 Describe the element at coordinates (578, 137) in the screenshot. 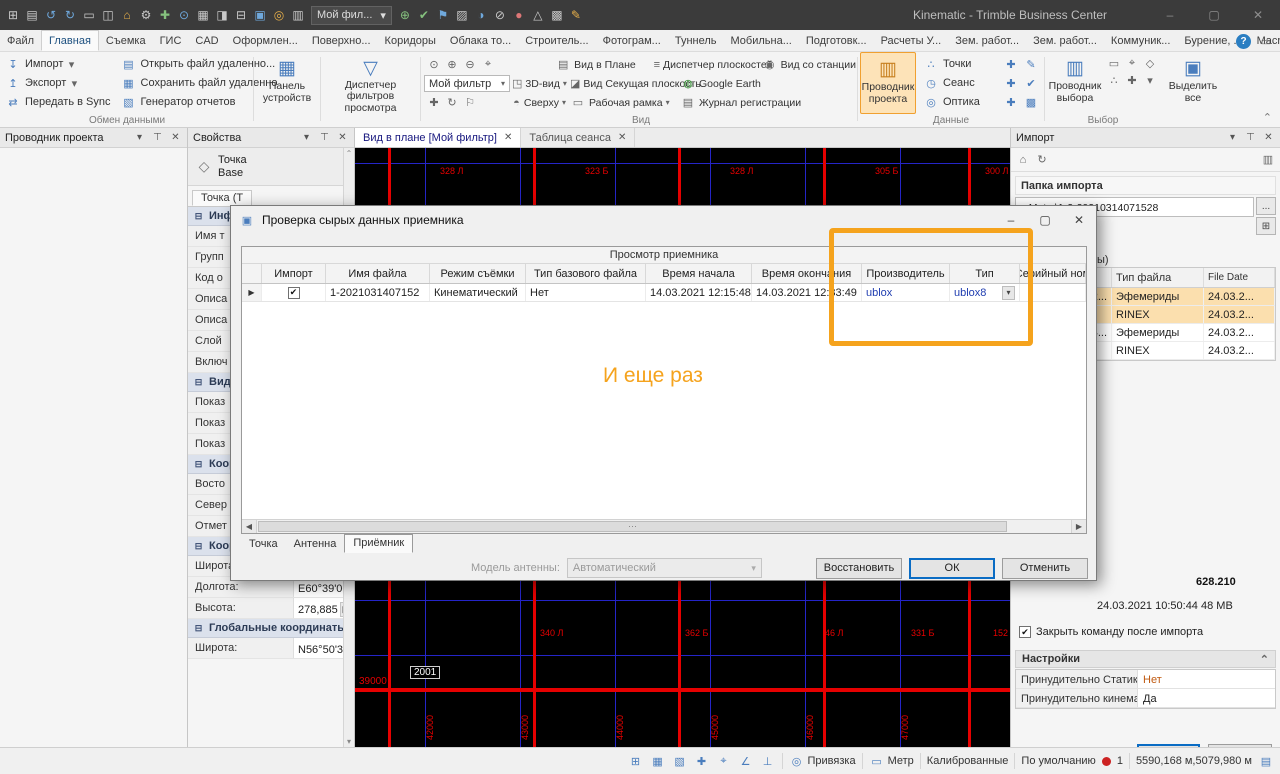

I see `doc-tab-session-table: Таблица сеанса ✕` at that location.